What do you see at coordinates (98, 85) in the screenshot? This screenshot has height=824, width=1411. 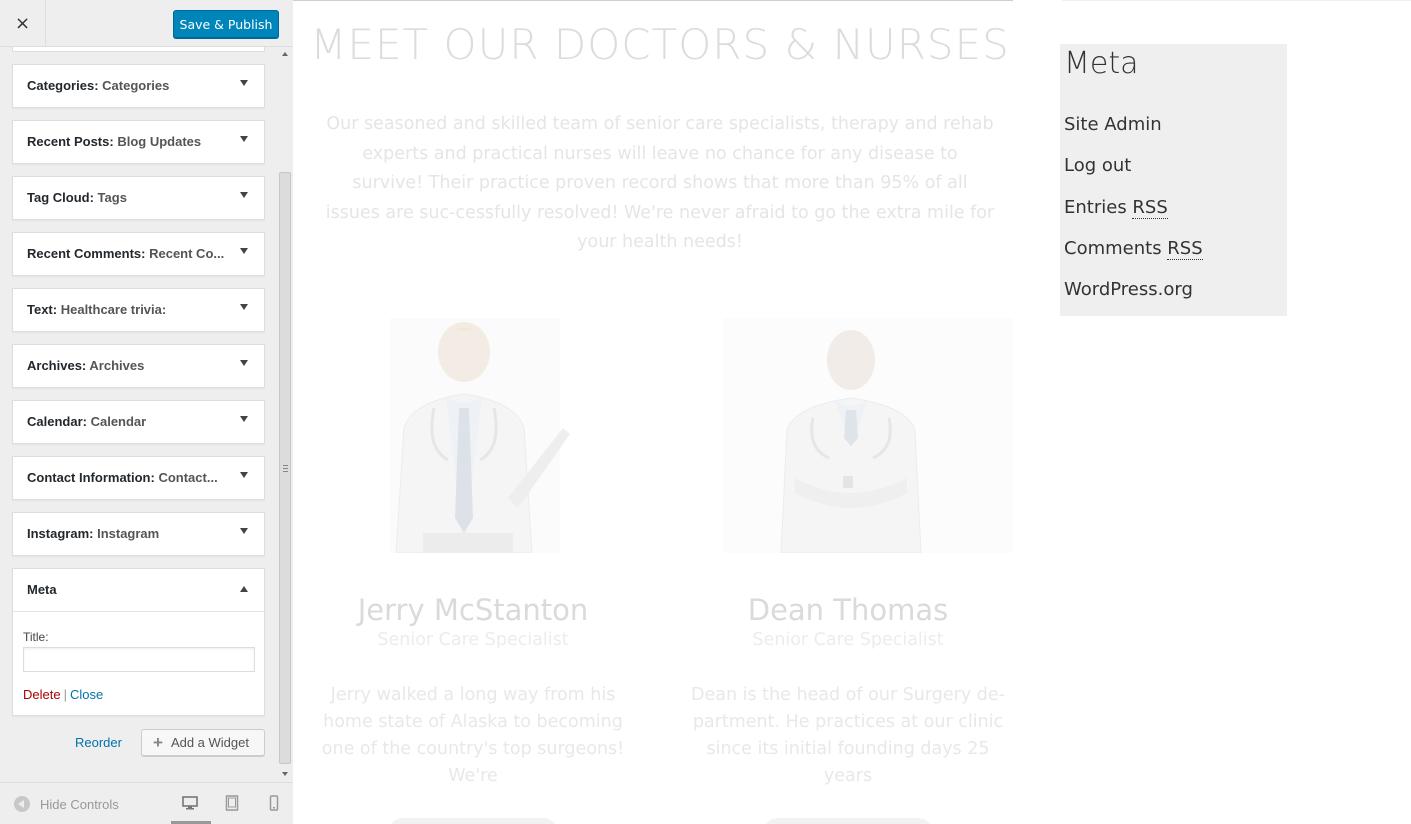 I see `widget-title: Categories` at bounding box center [98, 85].